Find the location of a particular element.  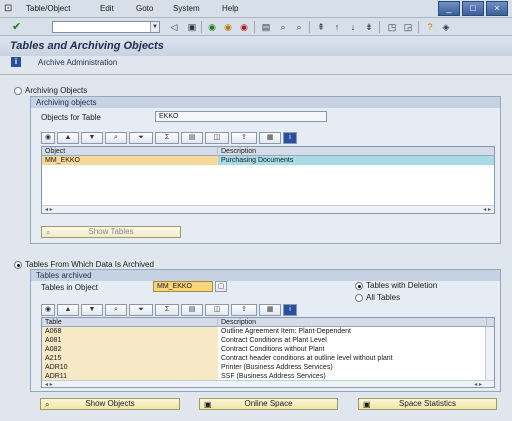

table-name-cell: ADR10 is located at coordinates (130, 367).